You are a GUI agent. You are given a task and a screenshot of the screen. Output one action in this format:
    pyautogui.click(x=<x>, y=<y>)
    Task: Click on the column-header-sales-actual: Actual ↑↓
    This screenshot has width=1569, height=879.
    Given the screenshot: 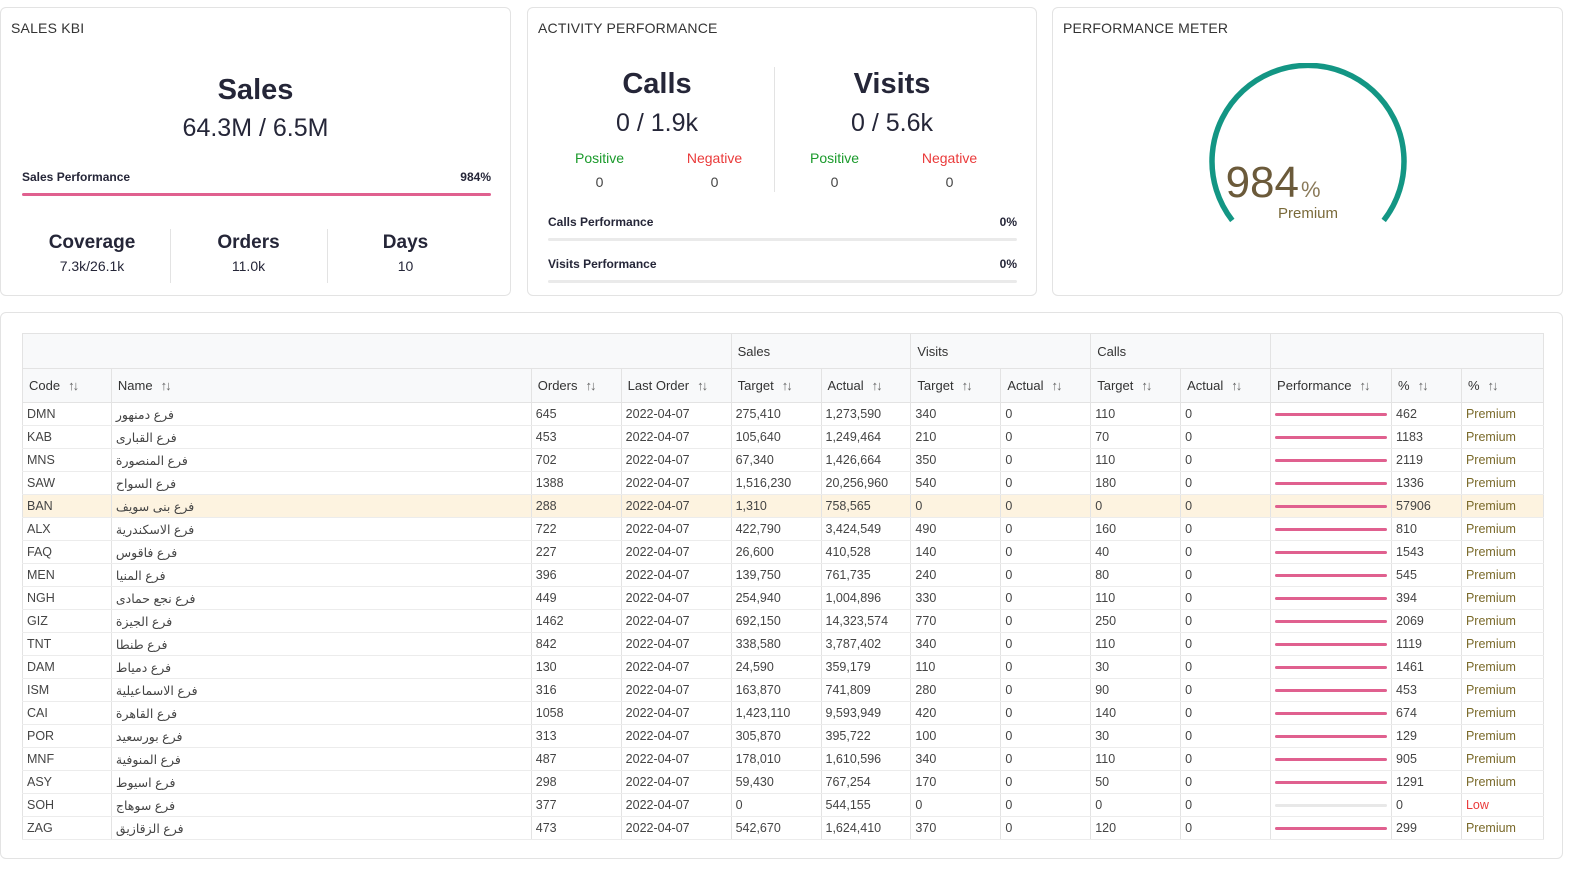 What is the action you would take?
    pyautogui.click(x=866, y=385)
    